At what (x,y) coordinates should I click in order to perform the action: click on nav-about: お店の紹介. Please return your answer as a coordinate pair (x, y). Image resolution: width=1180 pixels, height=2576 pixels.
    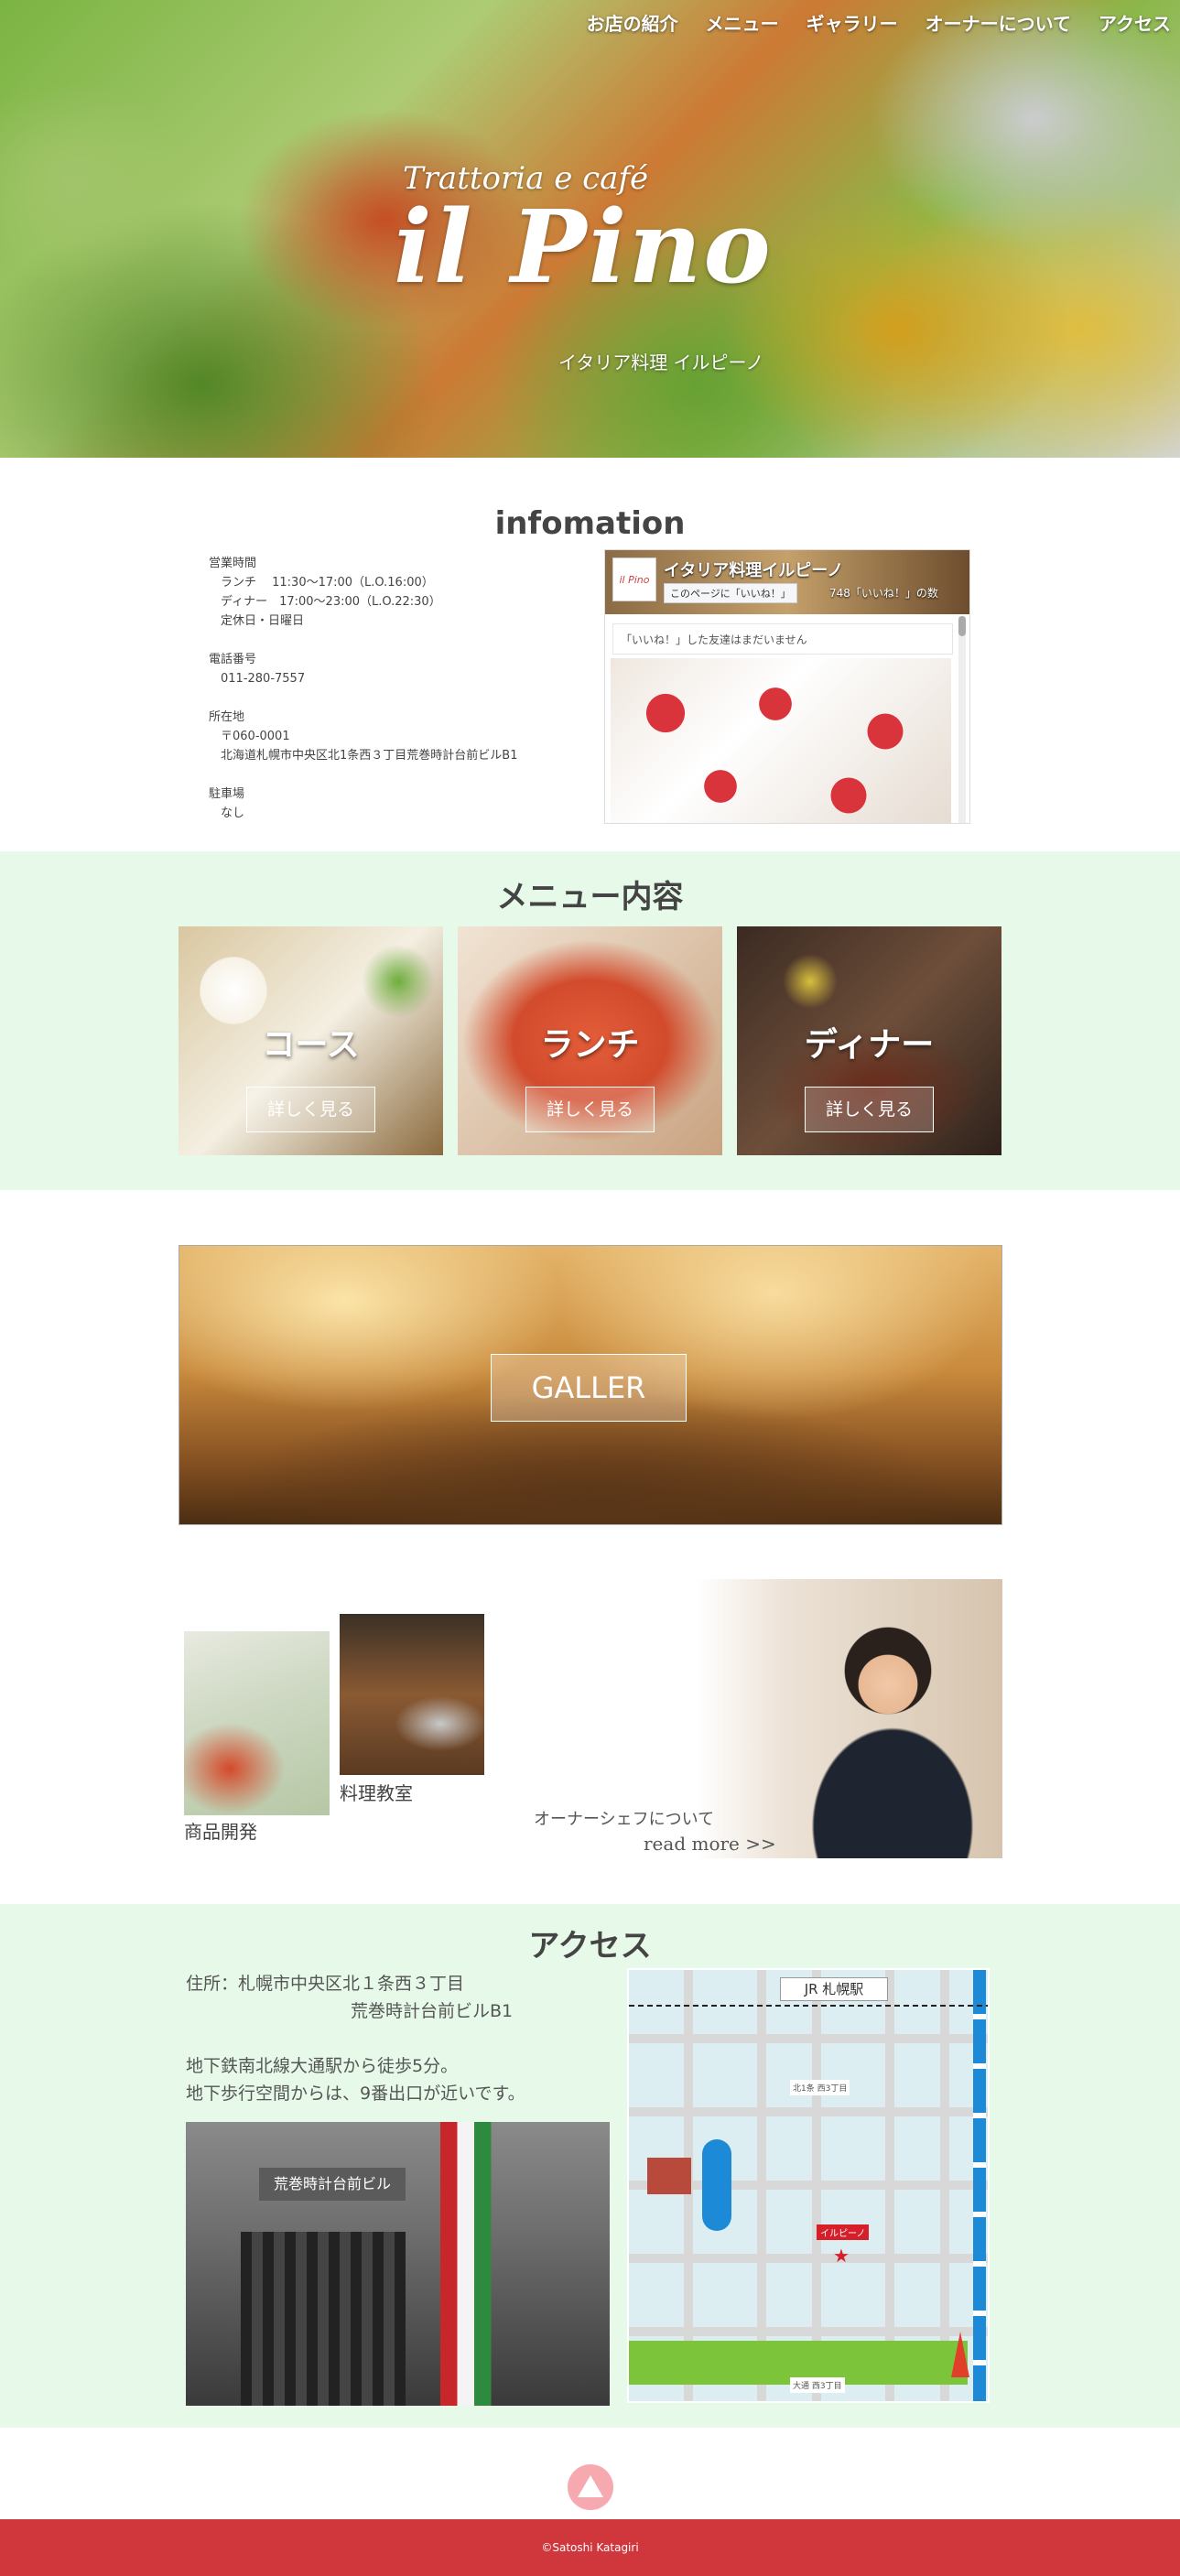
    Looking at the image, I should click on (632, 23).